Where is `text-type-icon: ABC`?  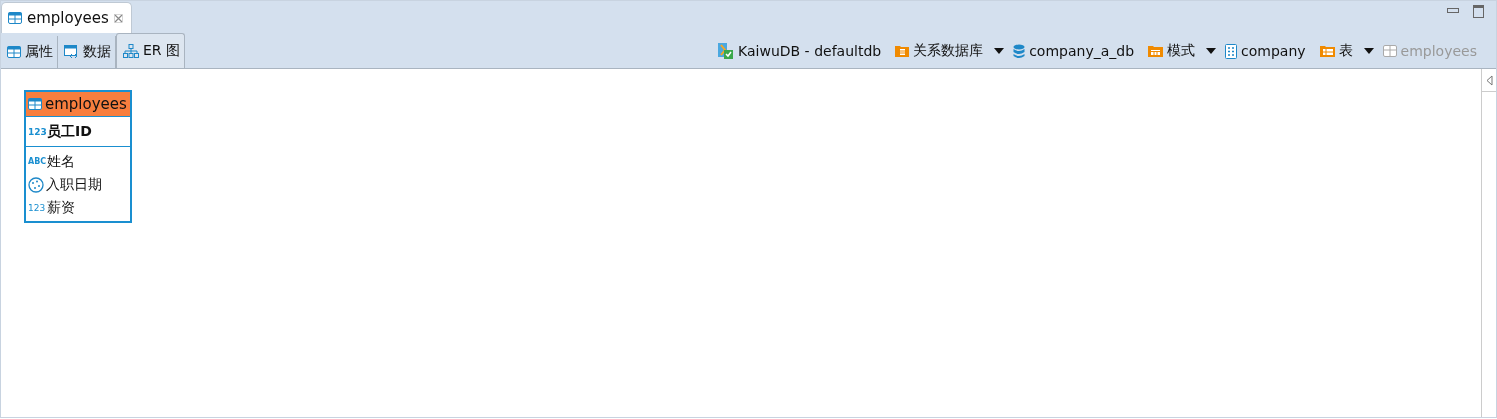 text-type-icon: ABC is located at coordinates (36, 161).